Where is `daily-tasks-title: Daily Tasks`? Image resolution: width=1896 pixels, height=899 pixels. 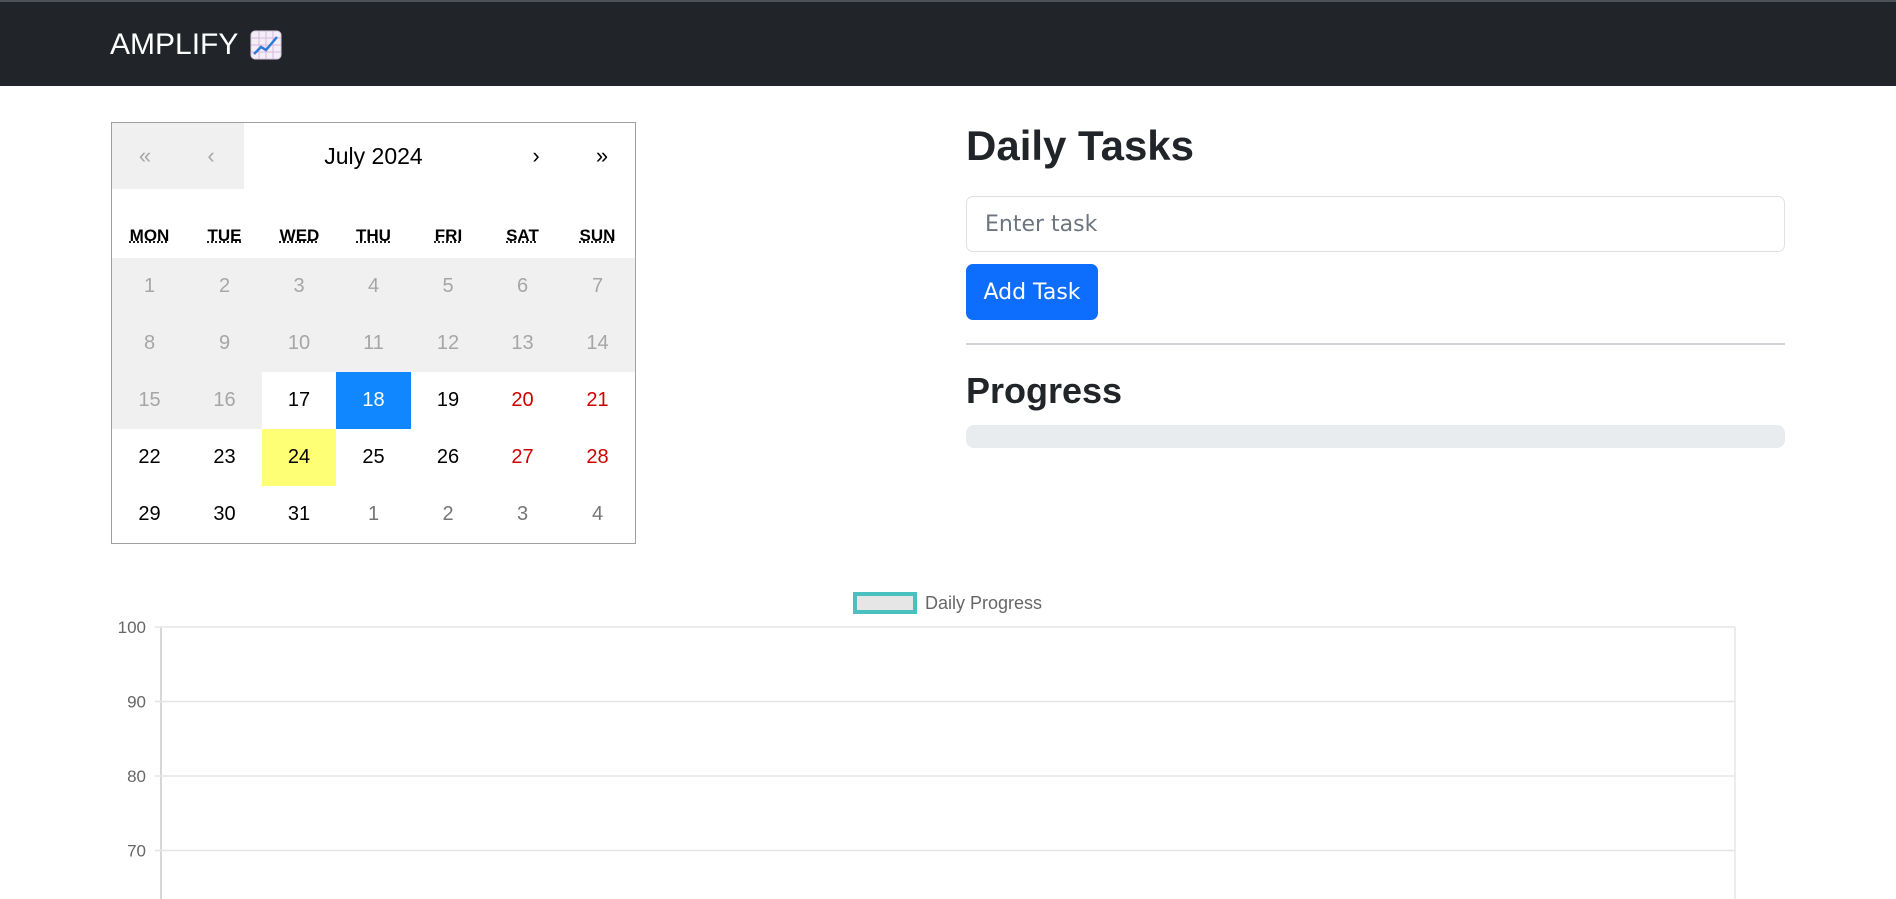 daily-tasks-title: Daily Tasks is located at coordinates (1080, 145).